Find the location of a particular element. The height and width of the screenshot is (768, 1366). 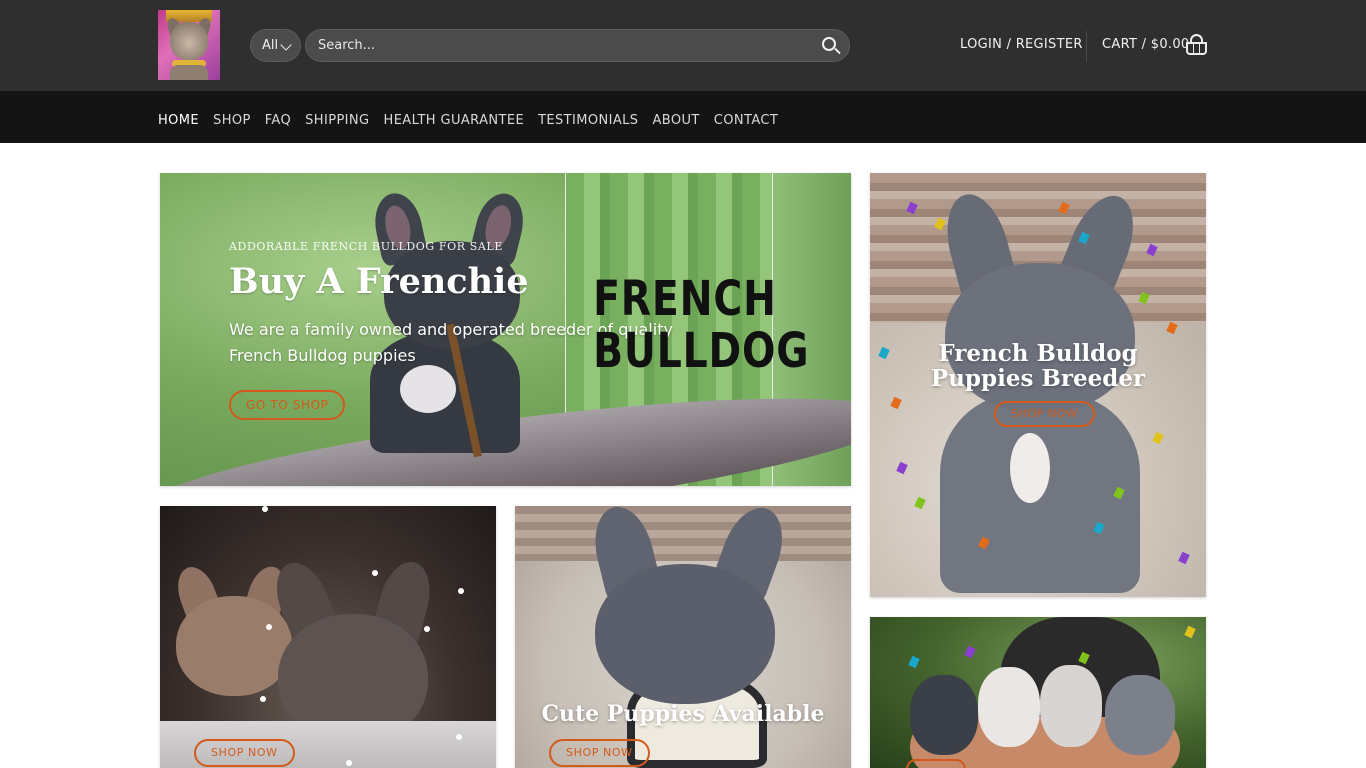

puppy-pair-tile: SHOP NOW is located at coordinates (328, 637).